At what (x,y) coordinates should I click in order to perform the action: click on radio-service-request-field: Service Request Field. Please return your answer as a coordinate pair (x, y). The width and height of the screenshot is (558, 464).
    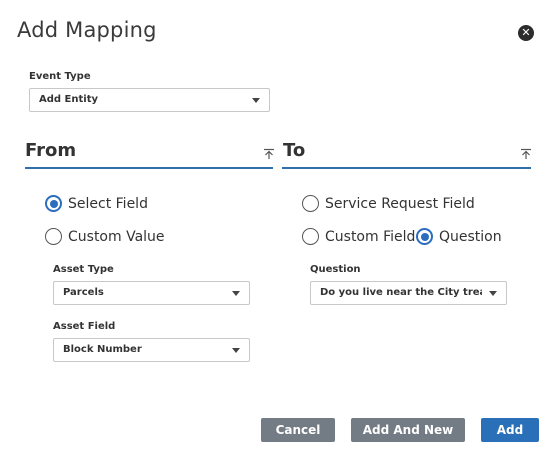
    Looking at the image, I should click on (388, 203).